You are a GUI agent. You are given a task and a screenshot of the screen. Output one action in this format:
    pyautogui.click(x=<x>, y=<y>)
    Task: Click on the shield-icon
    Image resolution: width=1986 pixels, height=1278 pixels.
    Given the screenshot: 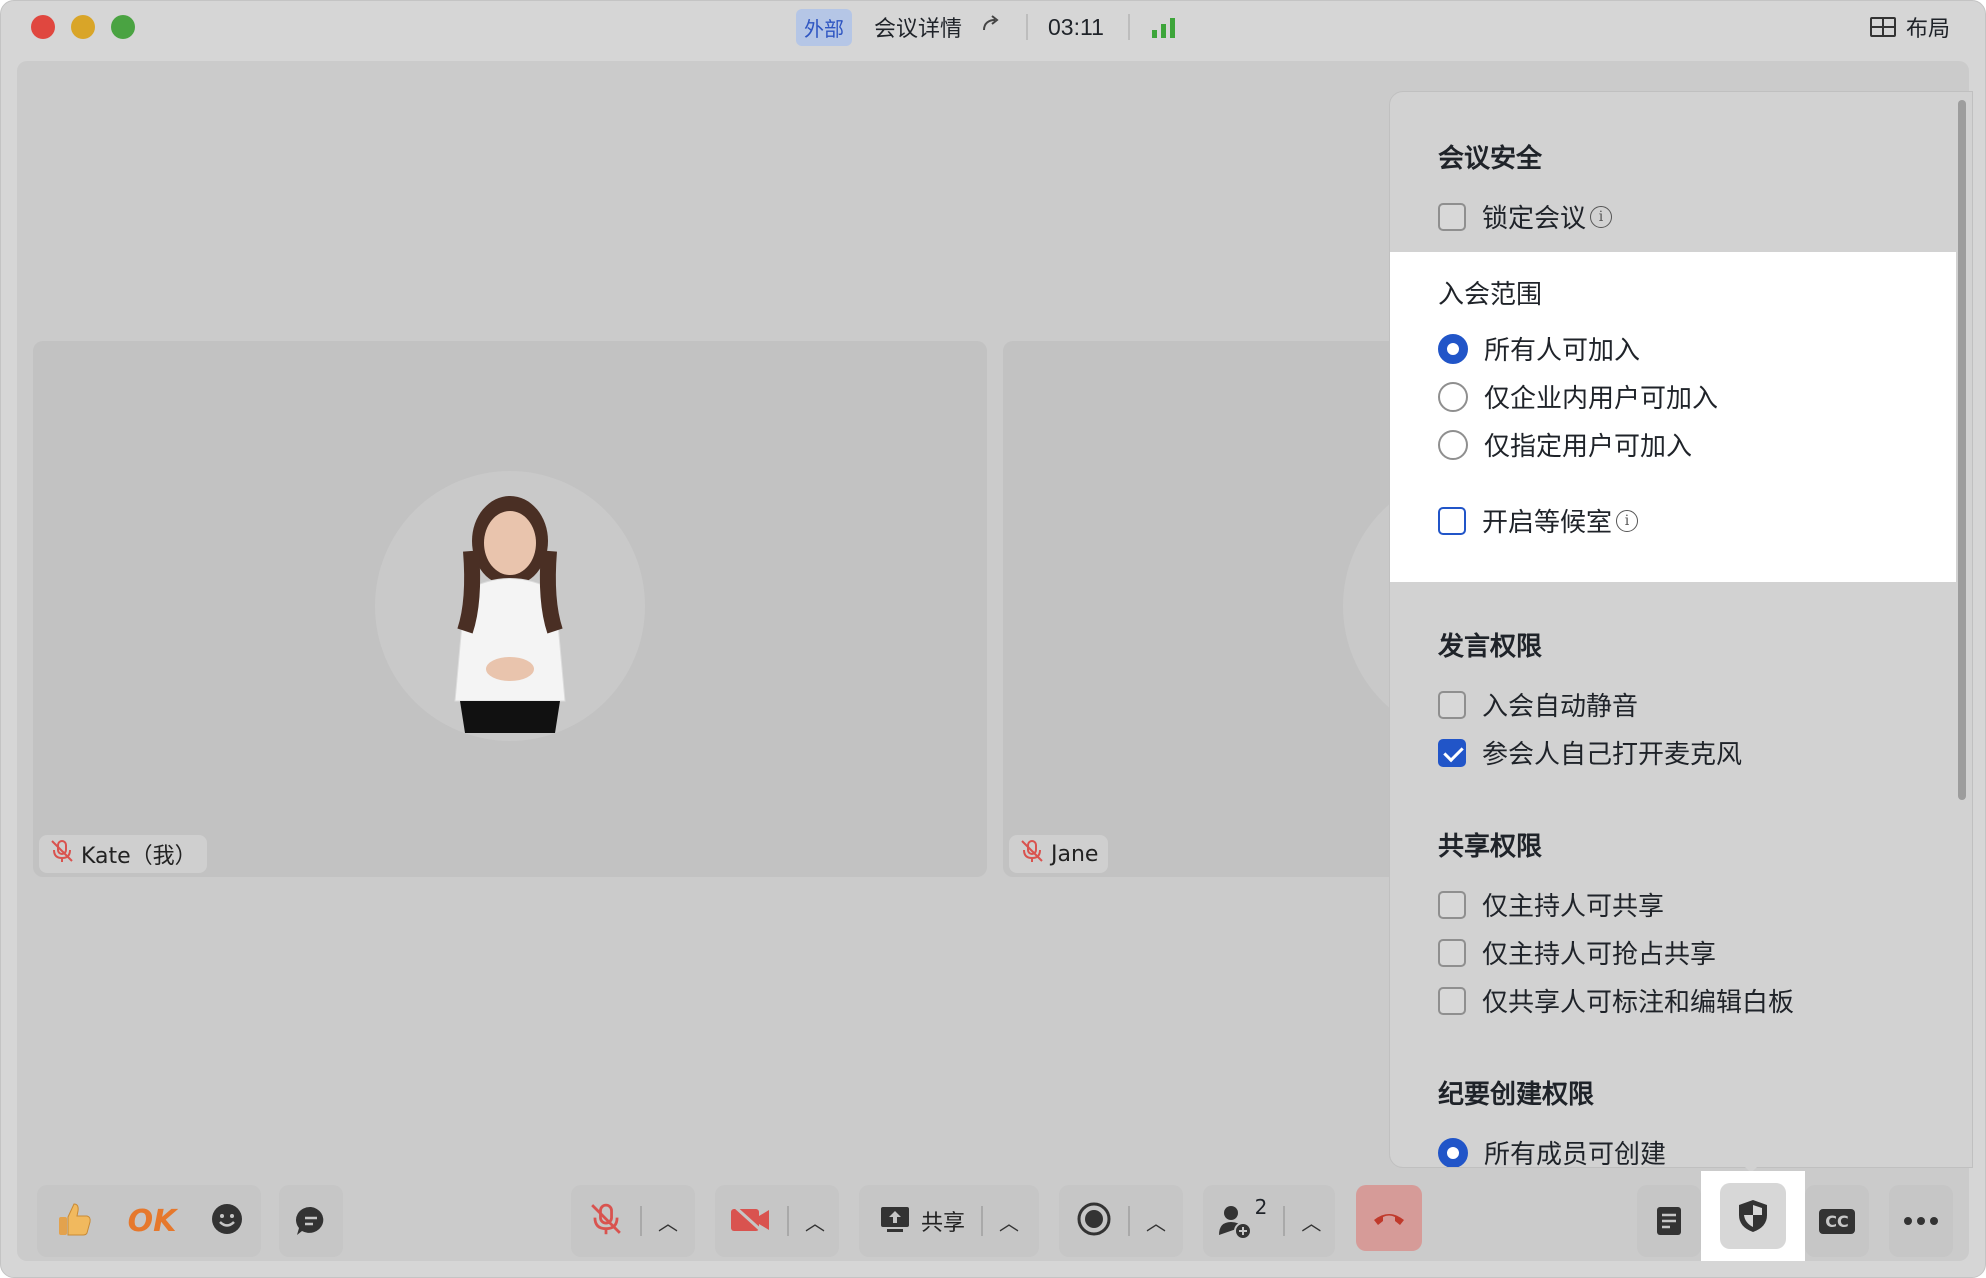 What is the action you would take?
    pyautogui.click(x=1753, y=1216)
    